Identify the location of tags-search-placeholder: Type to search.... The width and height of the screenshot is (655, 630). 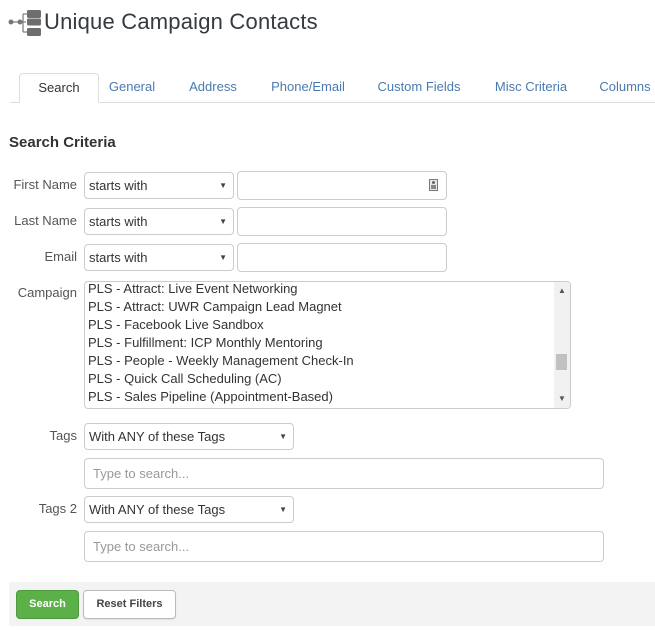
(141, 473).